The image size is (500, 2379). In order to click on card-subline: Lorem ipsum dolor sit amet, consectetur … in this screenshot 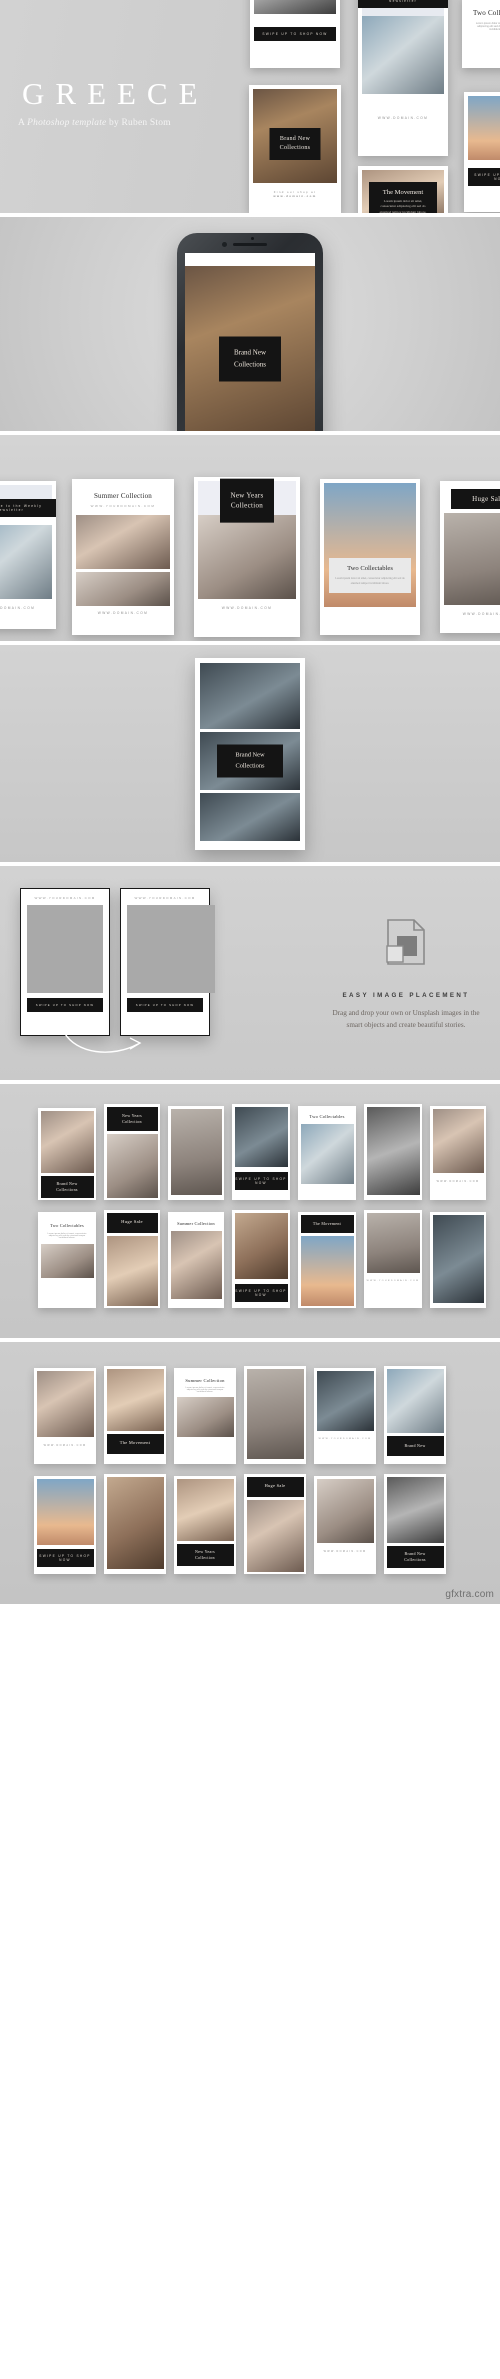, I will do `click(205, 1389)`.